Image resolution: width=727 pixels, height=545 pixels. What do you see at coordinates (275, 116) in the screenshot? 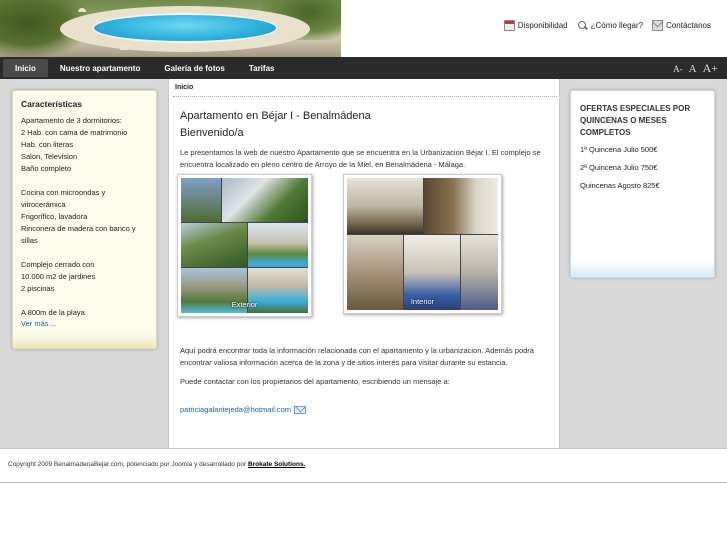
I see `page-title: Apartamento en Béjar I - Benalmádena` at bounding box center [275, 116].